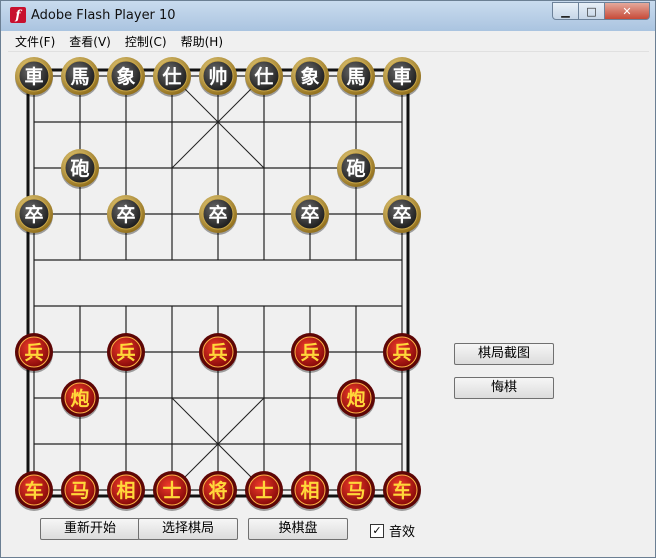 The height and width of the screenshot is (558, 656). I want to click on menu-bar: 文件(F) 查看(V) 控制(C) 帮助(H), so click(328, 41).